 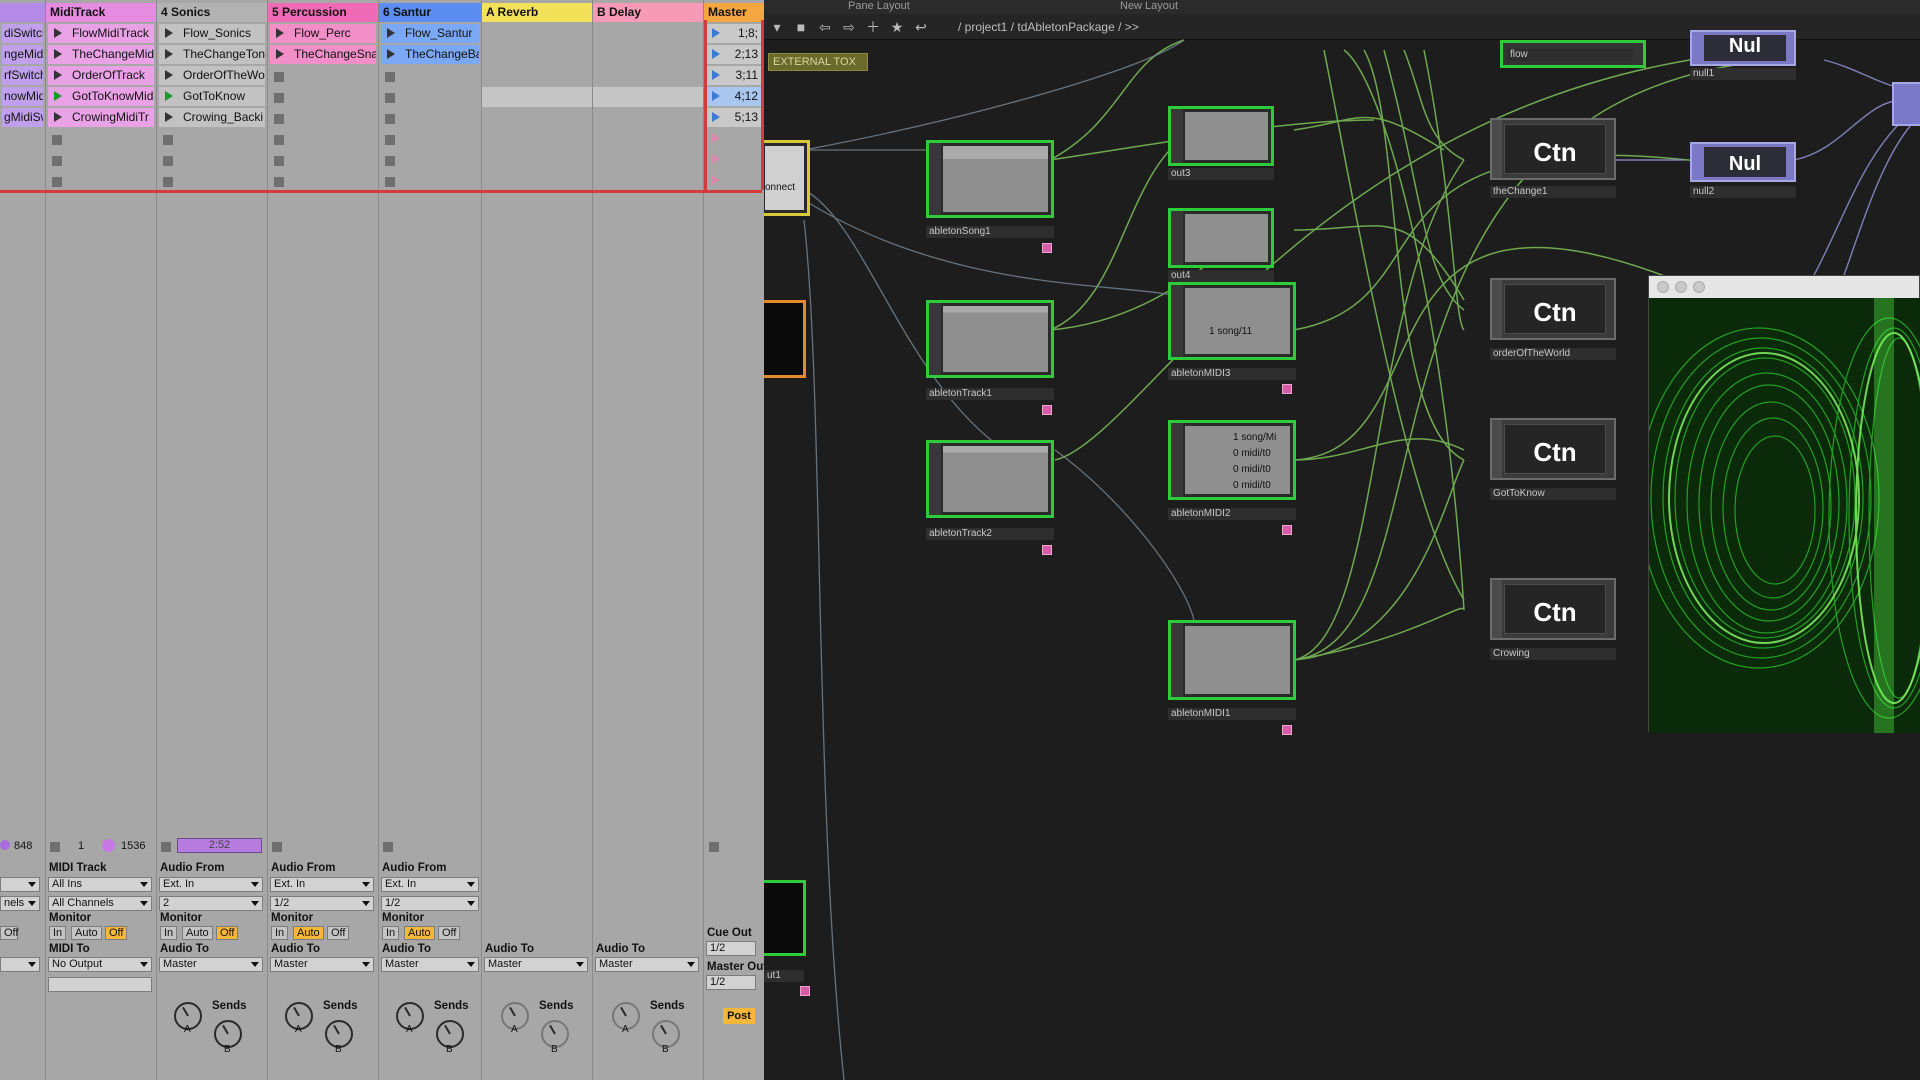 What do you see at coordinates (323, 54) in the screenshot?
I see `clip-slot: TheChangeSna` at bounding box center [323, 54].